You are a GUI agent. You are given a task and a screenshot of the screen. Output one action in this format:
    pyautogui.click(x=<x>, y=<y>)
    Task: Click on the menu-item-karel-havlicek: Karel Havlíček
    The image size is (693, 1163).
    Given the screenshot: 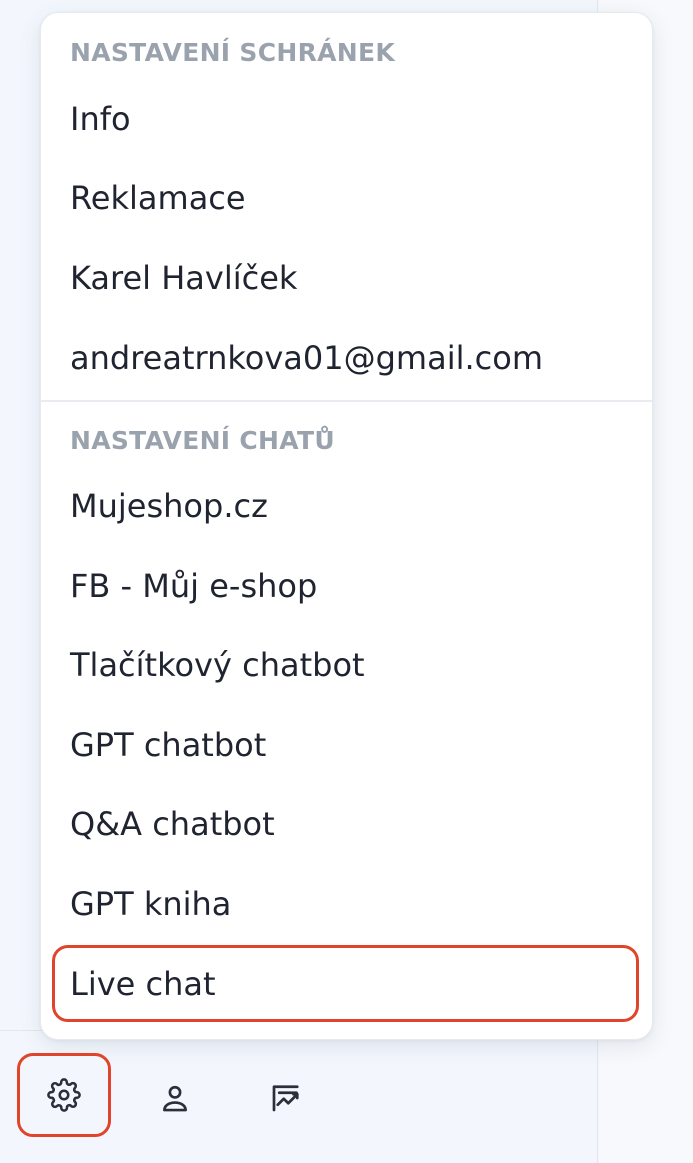 What is the action you would take?
    pyautogui.click(x=183, y=278)
    